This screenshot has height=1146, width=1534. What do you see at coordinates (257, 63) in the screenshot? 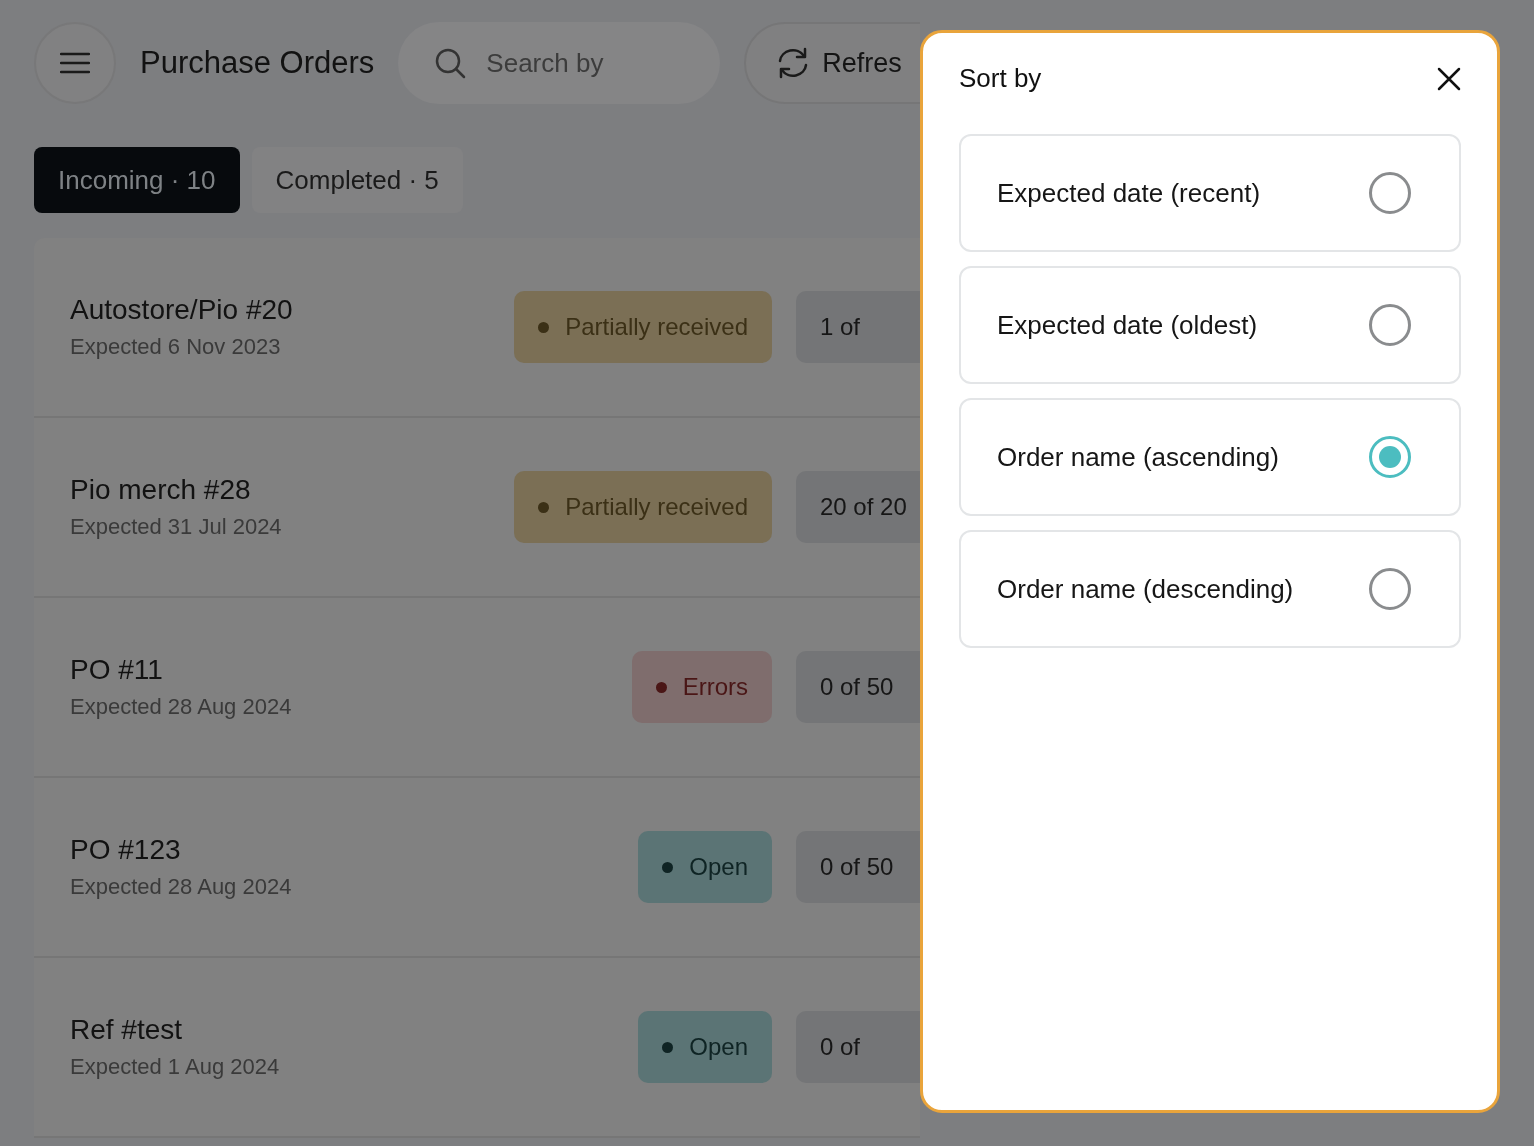
I see `page-title: Purchase Orders` at bounding box center [257, 63].